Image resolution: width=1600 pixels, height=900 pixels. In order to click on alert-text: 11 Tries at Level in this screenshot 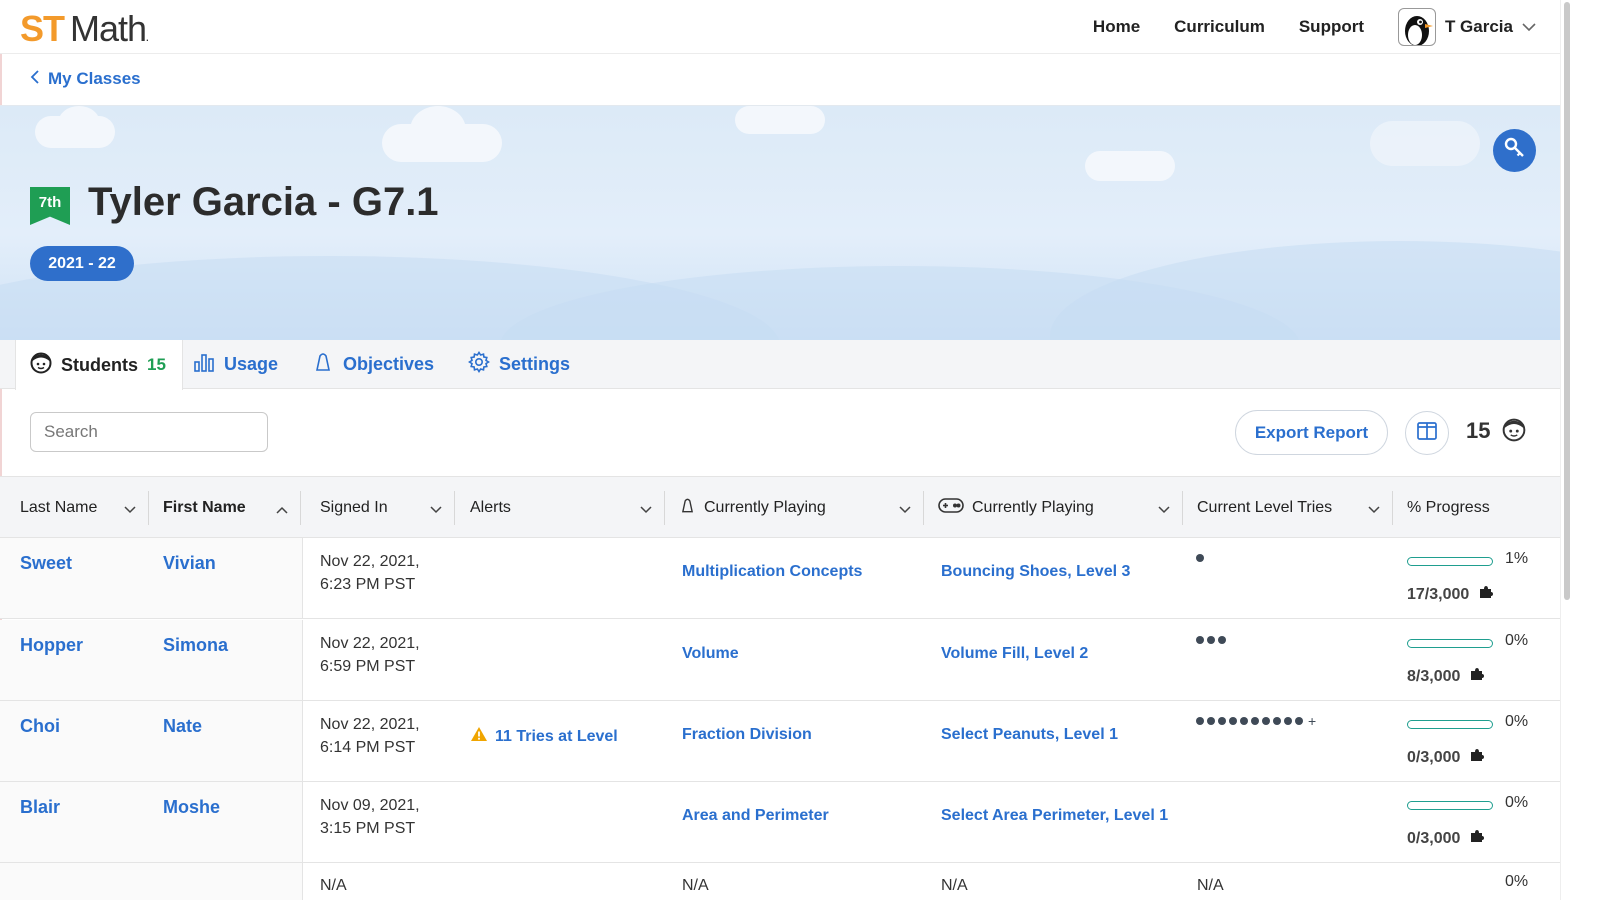, I will do `click(556, 736)`.